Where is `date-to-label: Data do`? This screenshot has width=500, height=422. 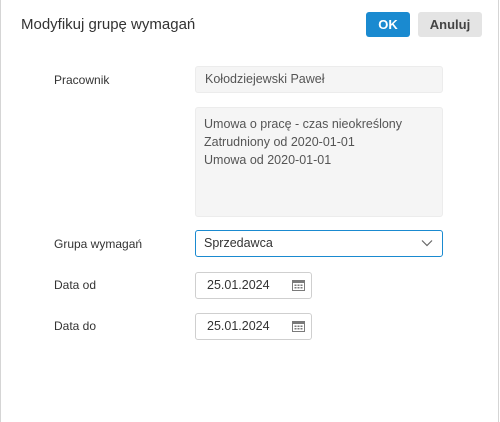
date-to-label: Data do is located at coordinates (75, 326).